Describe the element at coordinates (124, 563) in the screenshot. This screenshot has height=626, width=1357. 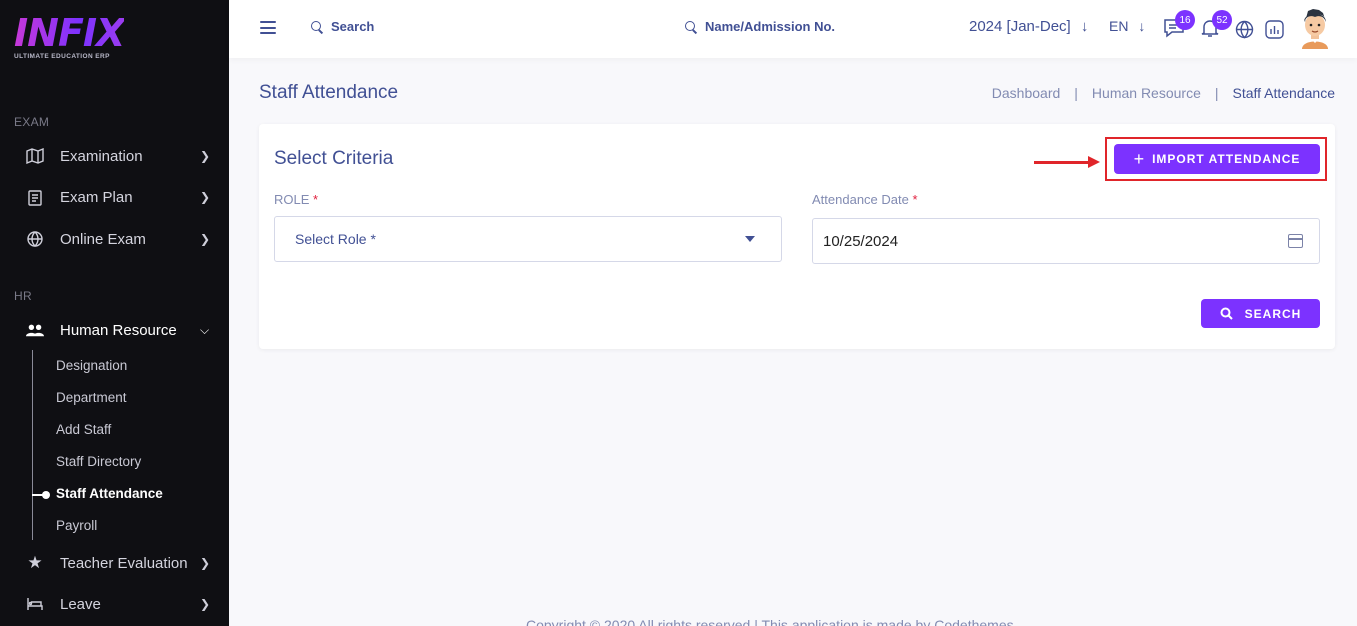
I see `sidebar-item-label: Teacher Evaluation` at that location.